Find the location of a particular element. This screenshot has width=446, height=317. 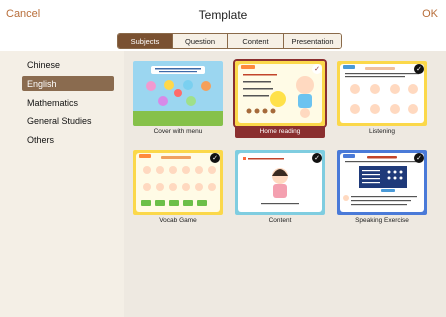

template-caption: Home reading is located at coordinates (280, 131).